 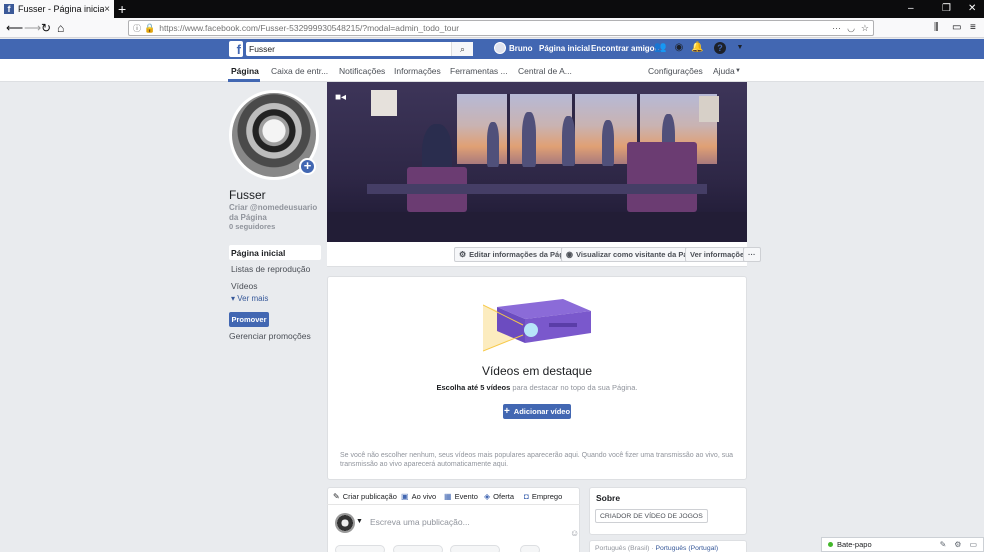 What do you see at coordinates (972, 8) in the screenshot?
I see `window-close-icon: ✕` at bounding box center [972, 8].